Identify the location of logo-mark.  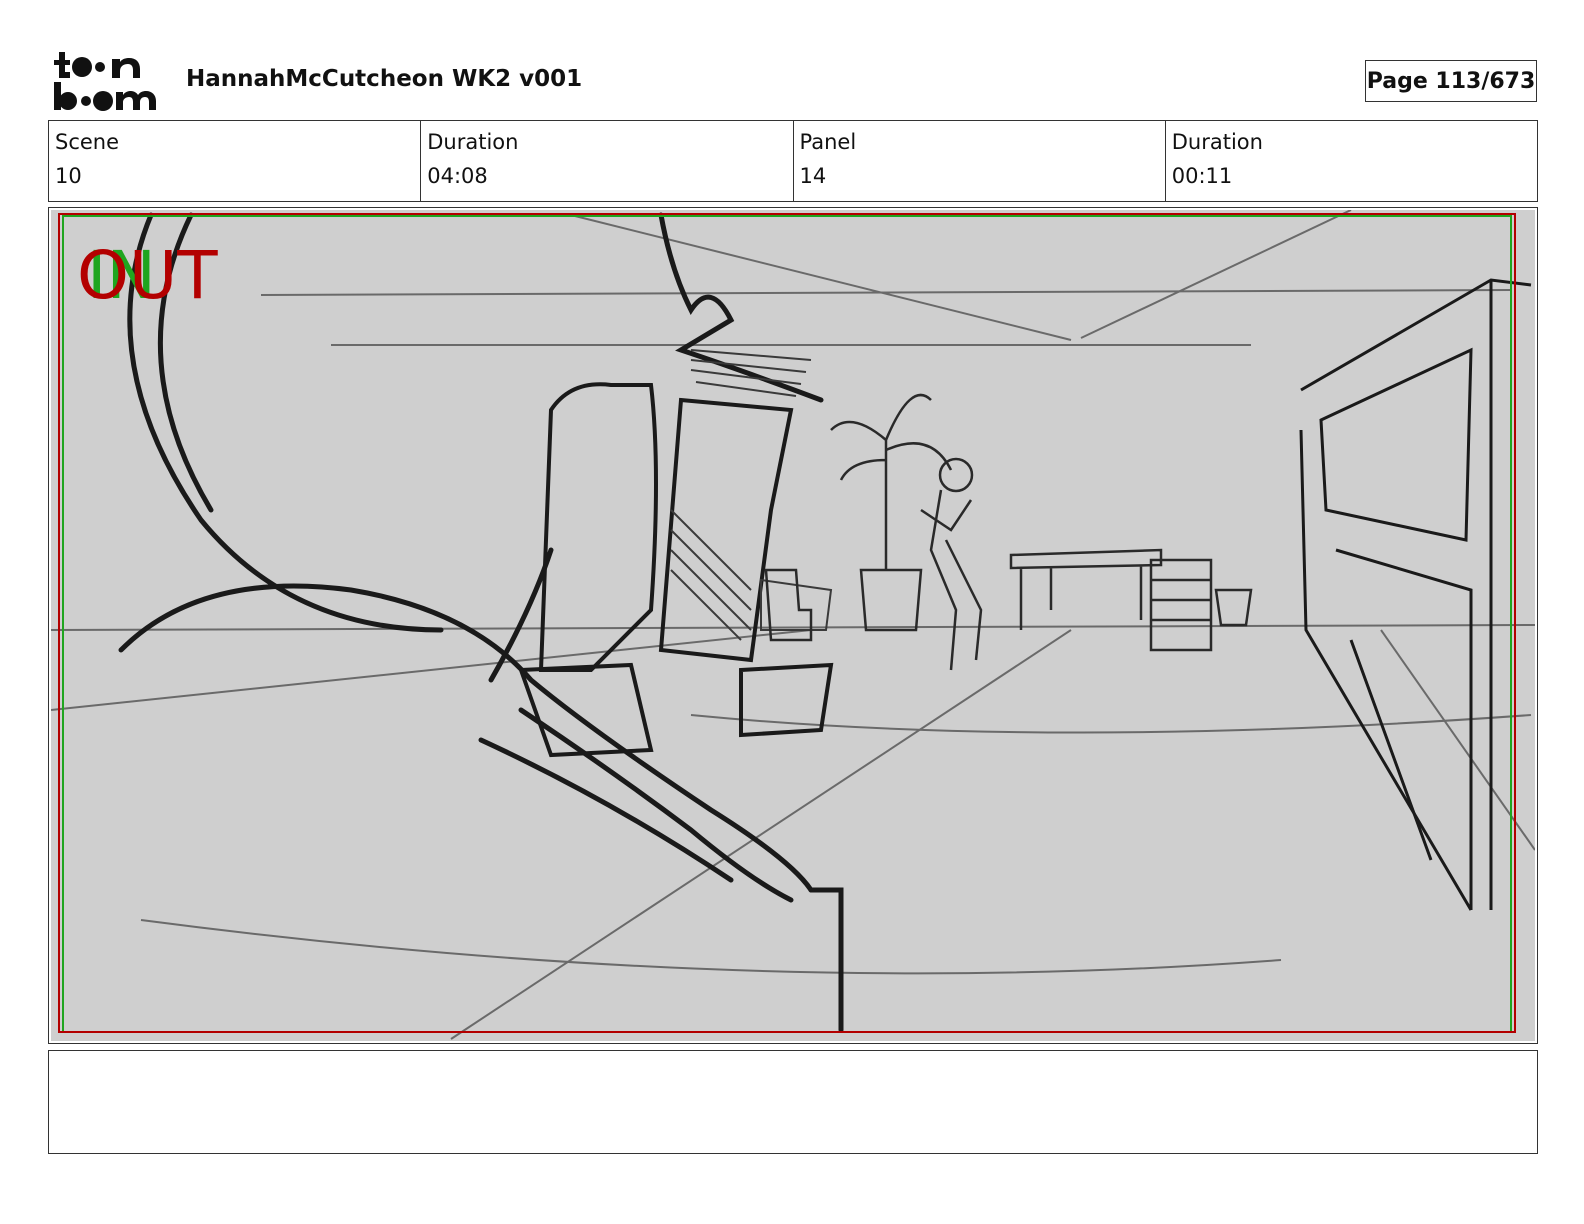
(105, 81).